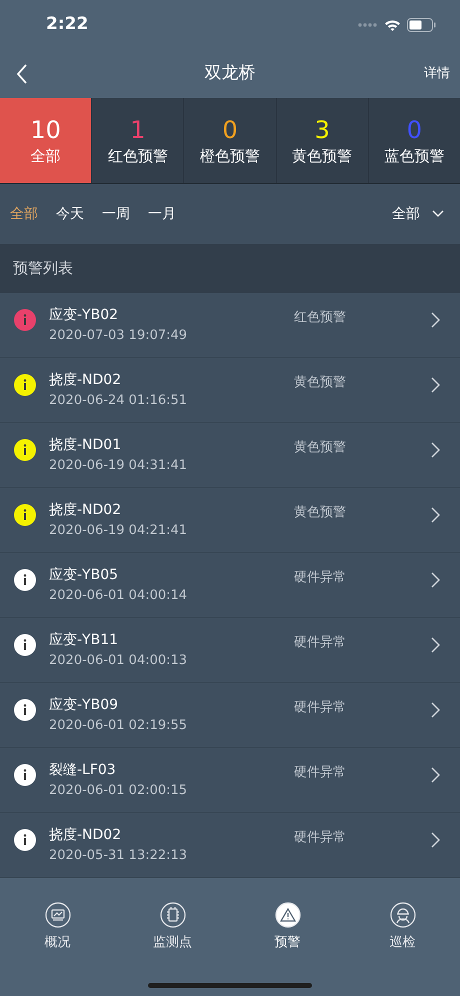 The height and width of the screenshot is (996, 460). Describe the element at coordinates (320, 318) in the screenshot. I see `alert-level: 红色预警` at that location.